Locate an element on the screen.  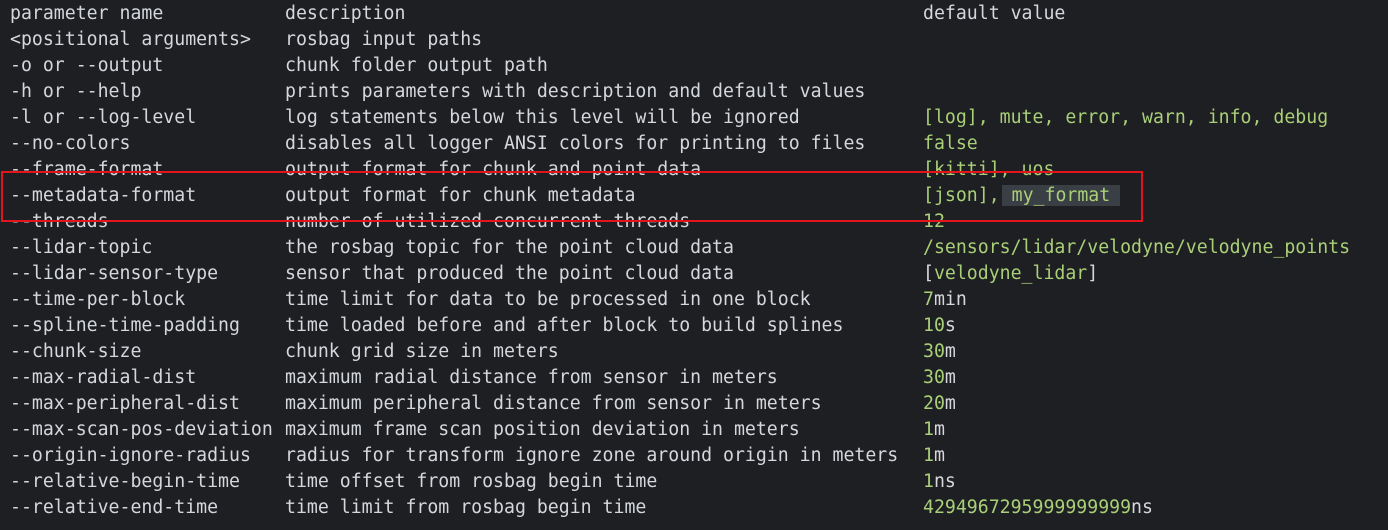
parameter-name: --lidar-topic is located at coordinates (81, 247).